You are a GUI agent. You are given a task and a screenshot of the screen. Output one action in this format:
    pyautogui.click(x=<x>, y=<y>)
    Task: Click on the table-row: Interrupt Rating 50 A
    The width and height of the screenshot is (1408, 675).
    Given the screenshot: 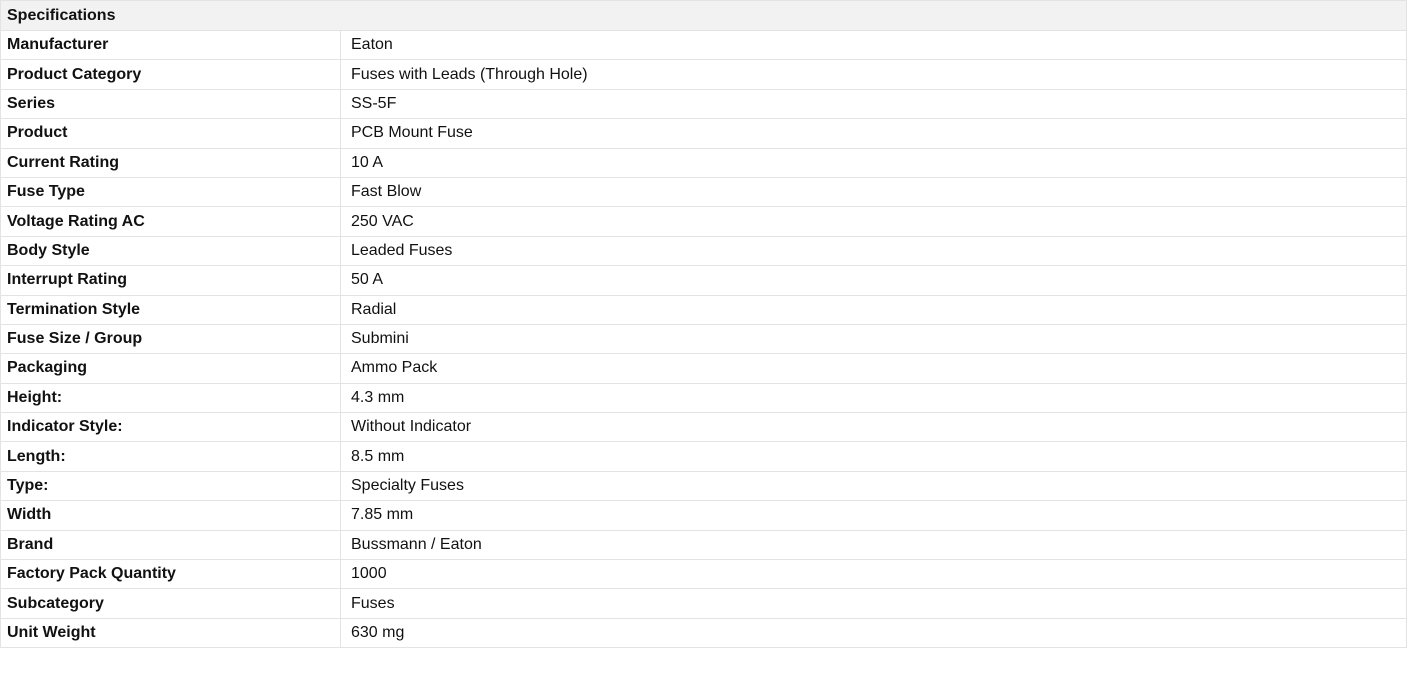 What is the action you would take?
    pyautogui.click(x=703, y=280)
    